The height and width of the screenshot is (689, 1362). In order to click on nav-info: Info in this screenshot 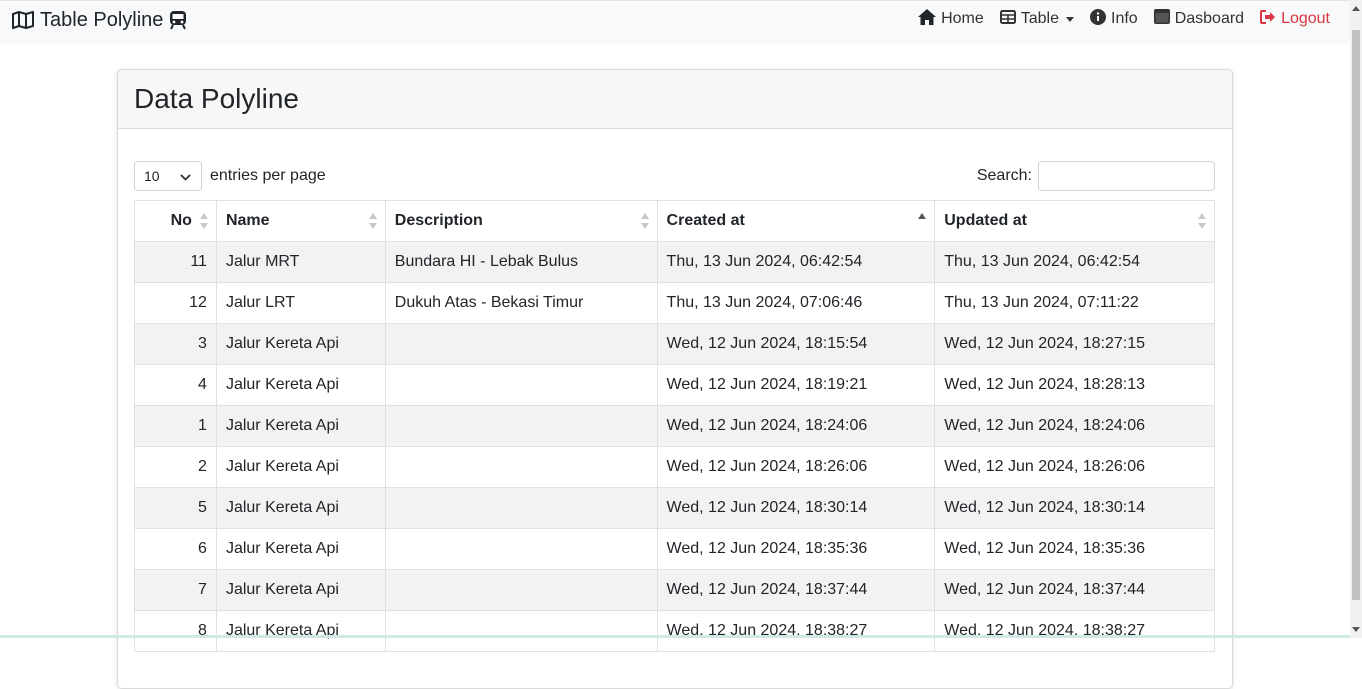, I will do `click(1114, 19)`.